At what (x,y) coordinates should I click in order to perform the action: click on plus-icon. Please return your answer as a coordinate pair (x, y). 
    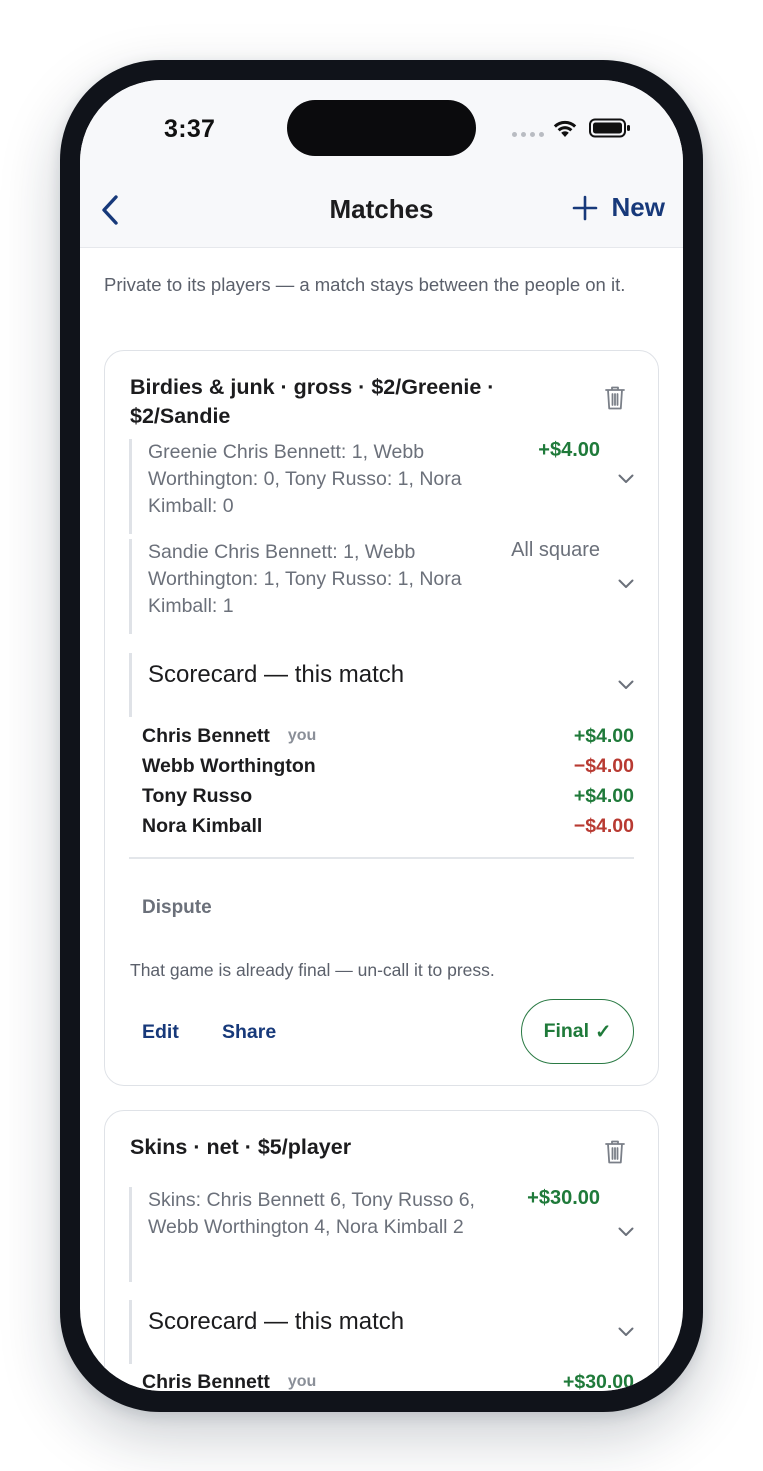
    Looking at the image, I should click on (584, 207).